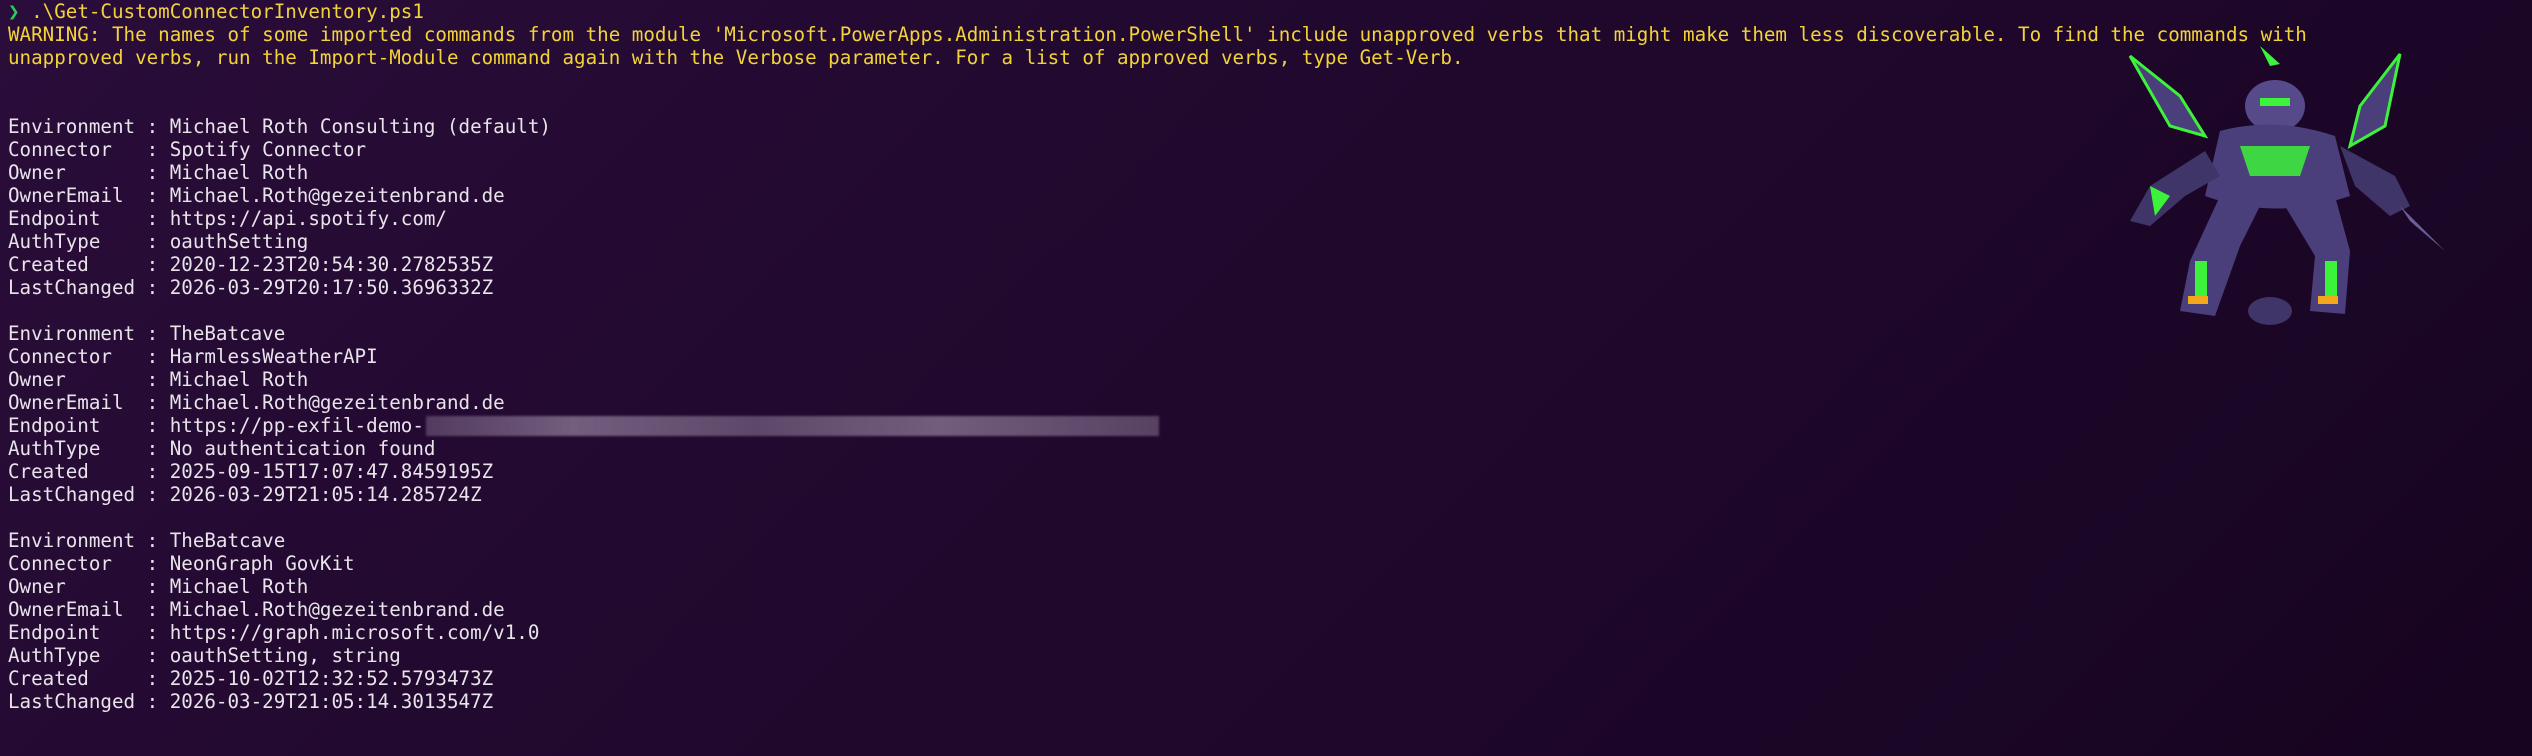 This screenshot has height=756, width=2532. I want to click on redacted-blur, so click(792, 426).